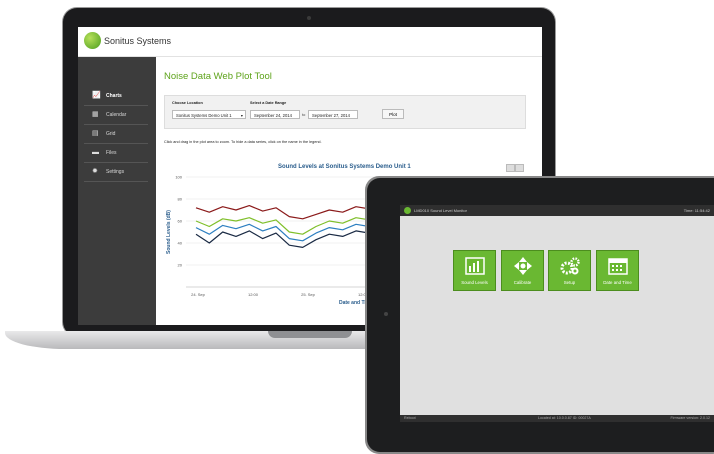 Image resolution: width=714 pixels, height=454 pixels. What do you see at coordinates (310, 42) in the screenshot?
I see `app-header: Sonitus Systems` at bounding box center [310, 42].